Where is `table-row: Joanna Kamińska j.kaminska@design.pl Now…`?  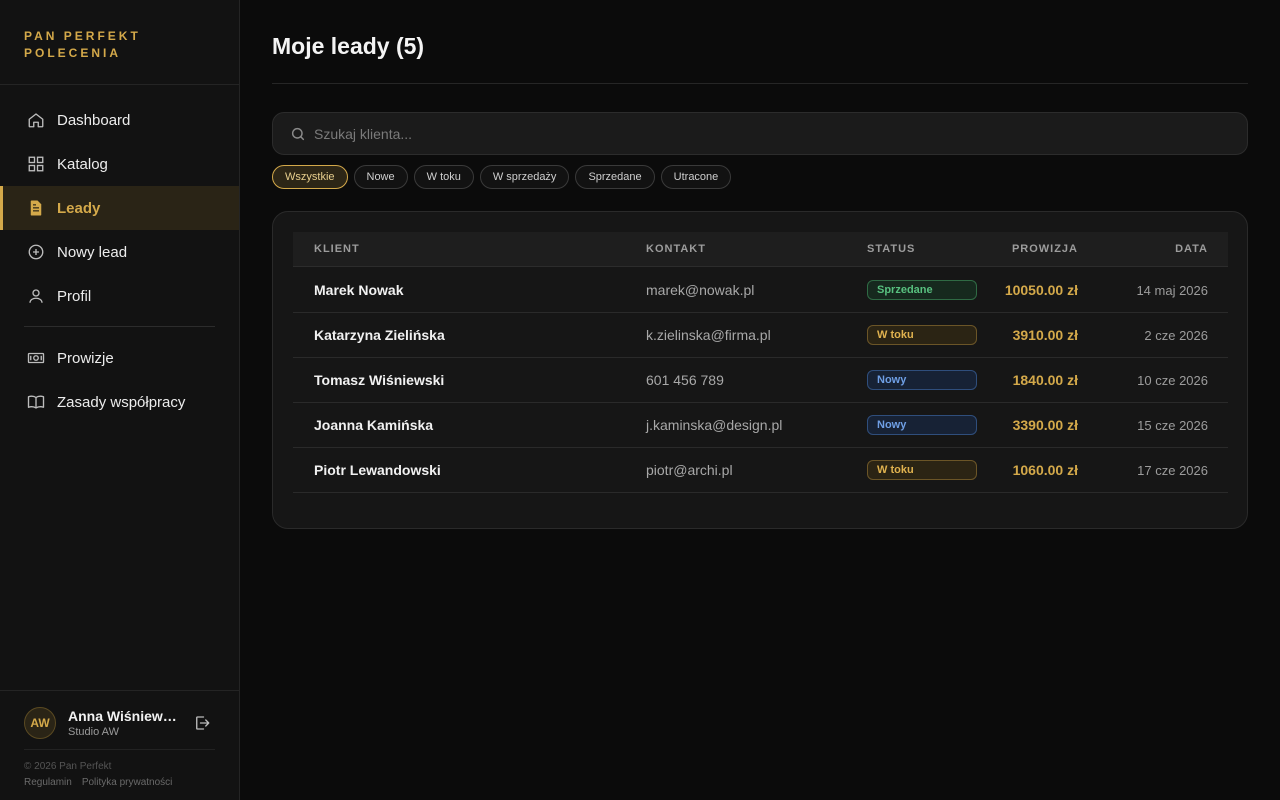 table-row: Joanna Kamińska j.kaminska@design.pl Now… is located at coordinates (760, 425).